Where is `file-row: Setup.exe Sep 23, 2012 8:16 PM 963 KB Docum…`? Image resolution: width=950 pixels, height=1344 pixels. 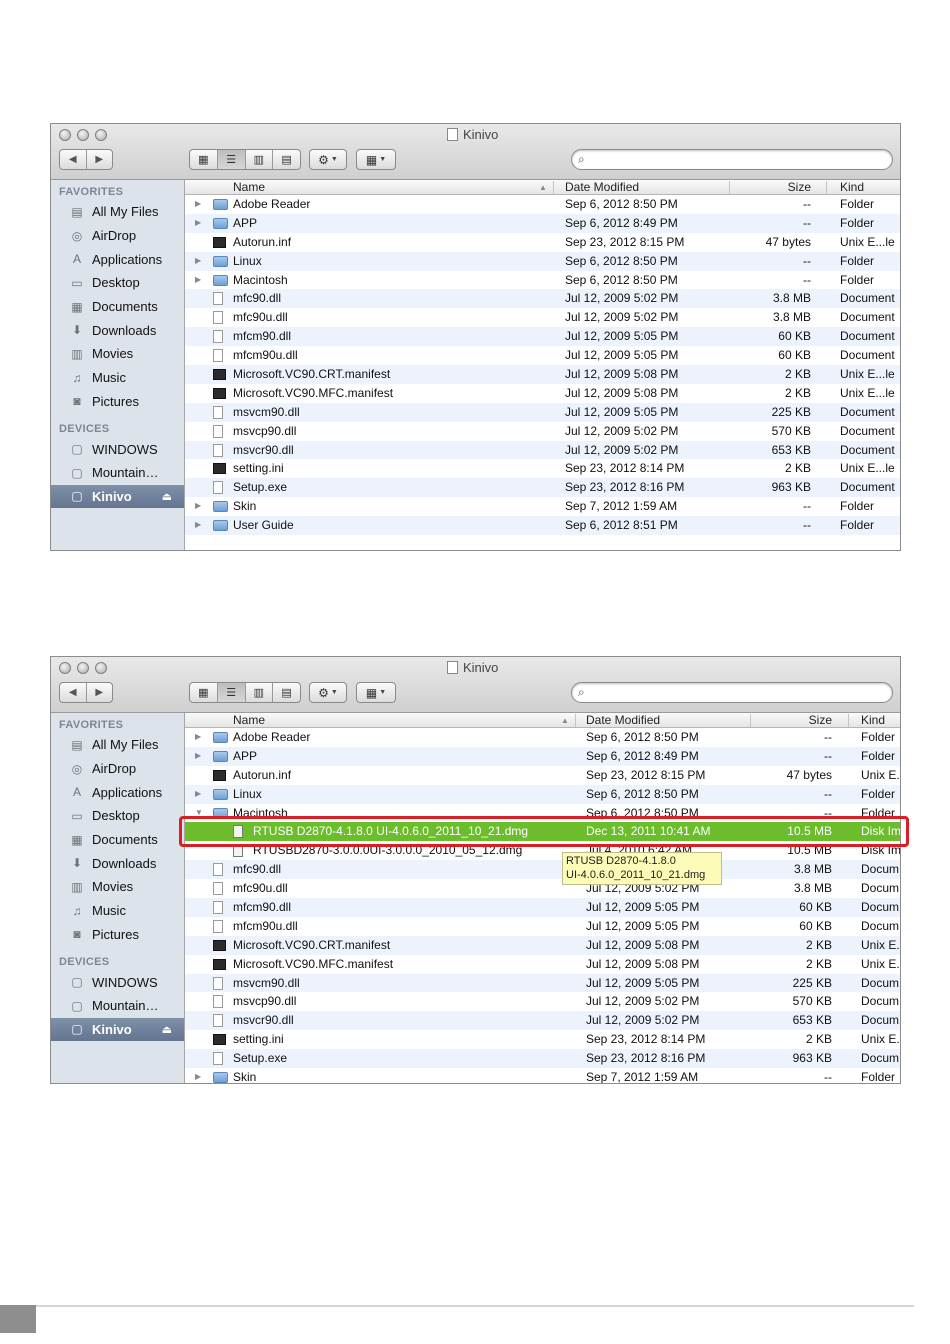 file-row: Setup.exe Sep 23, 2012 8:16 PM 963 KB Docum… is located at coordinates (542, 488).